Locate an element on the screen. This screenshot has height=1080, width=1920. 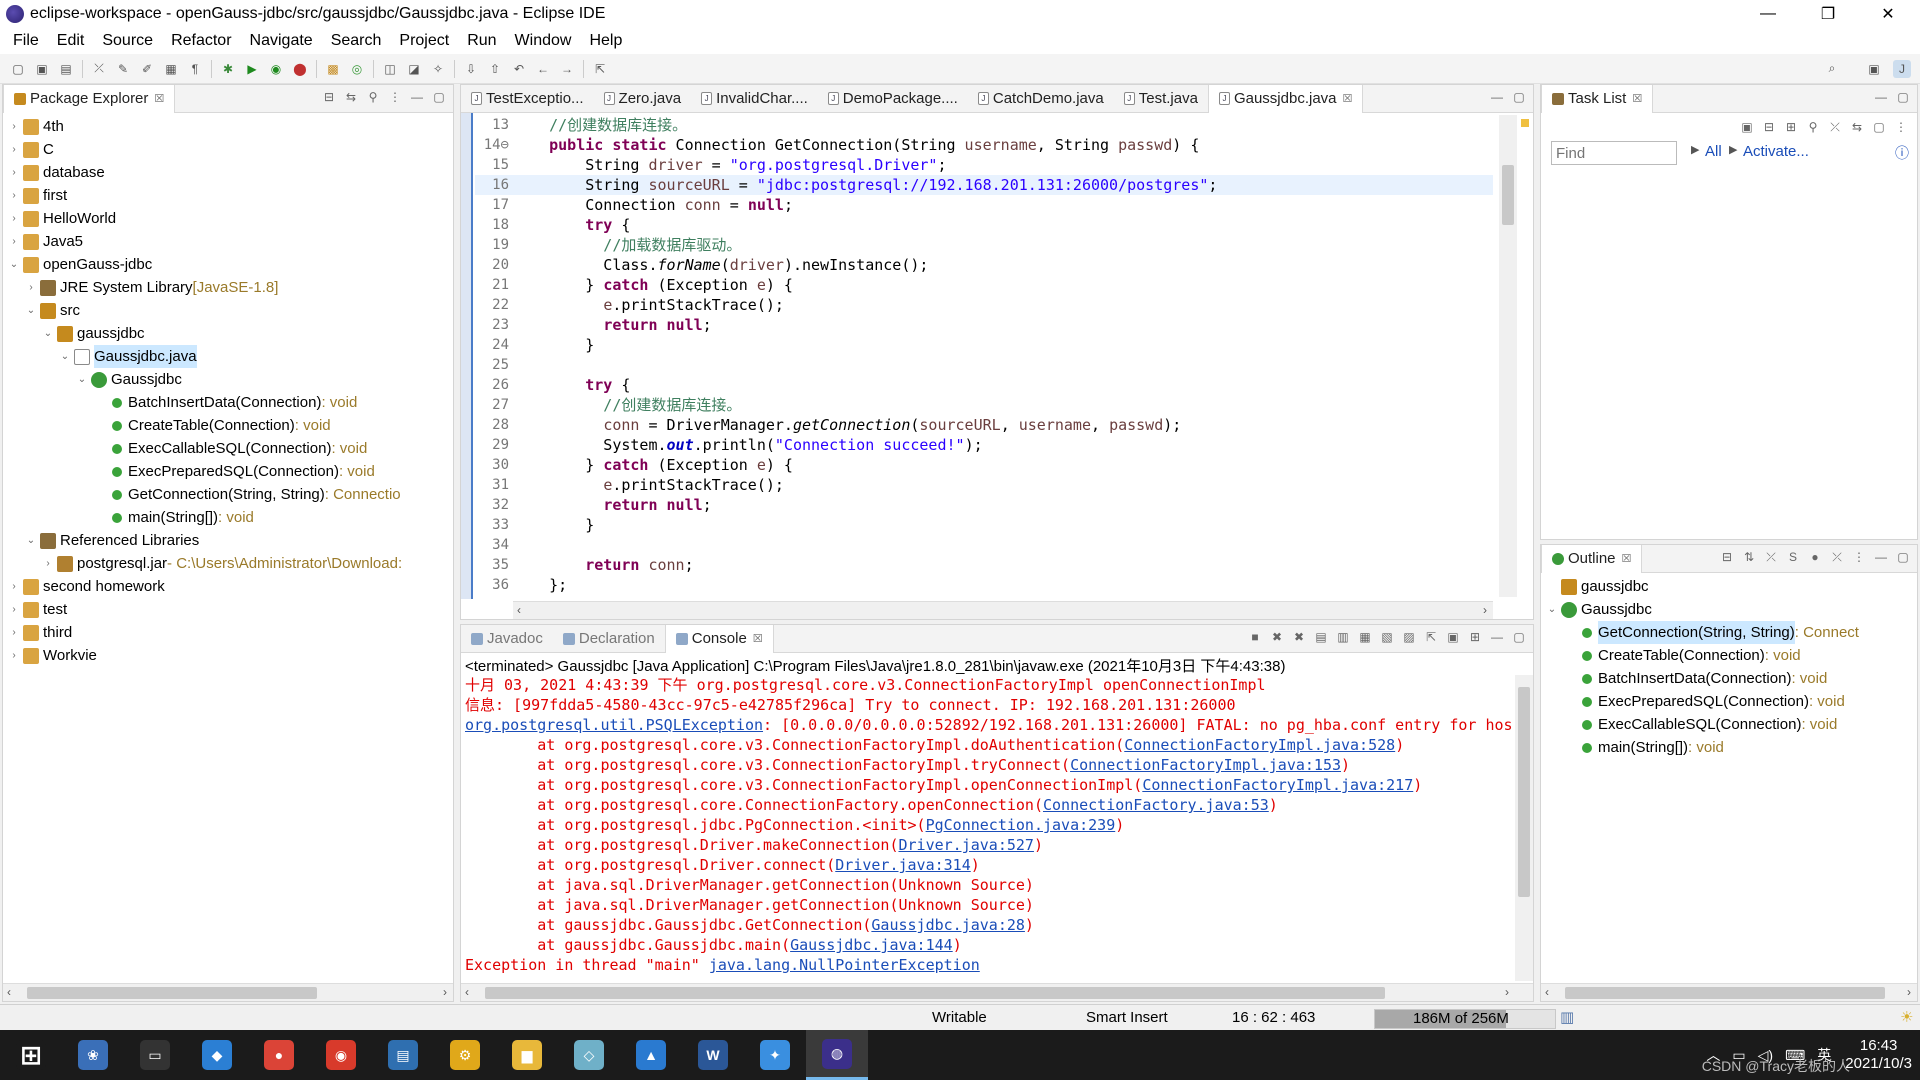
scroll-lock-icon: ▥ is located at coordinates (1343, 637).